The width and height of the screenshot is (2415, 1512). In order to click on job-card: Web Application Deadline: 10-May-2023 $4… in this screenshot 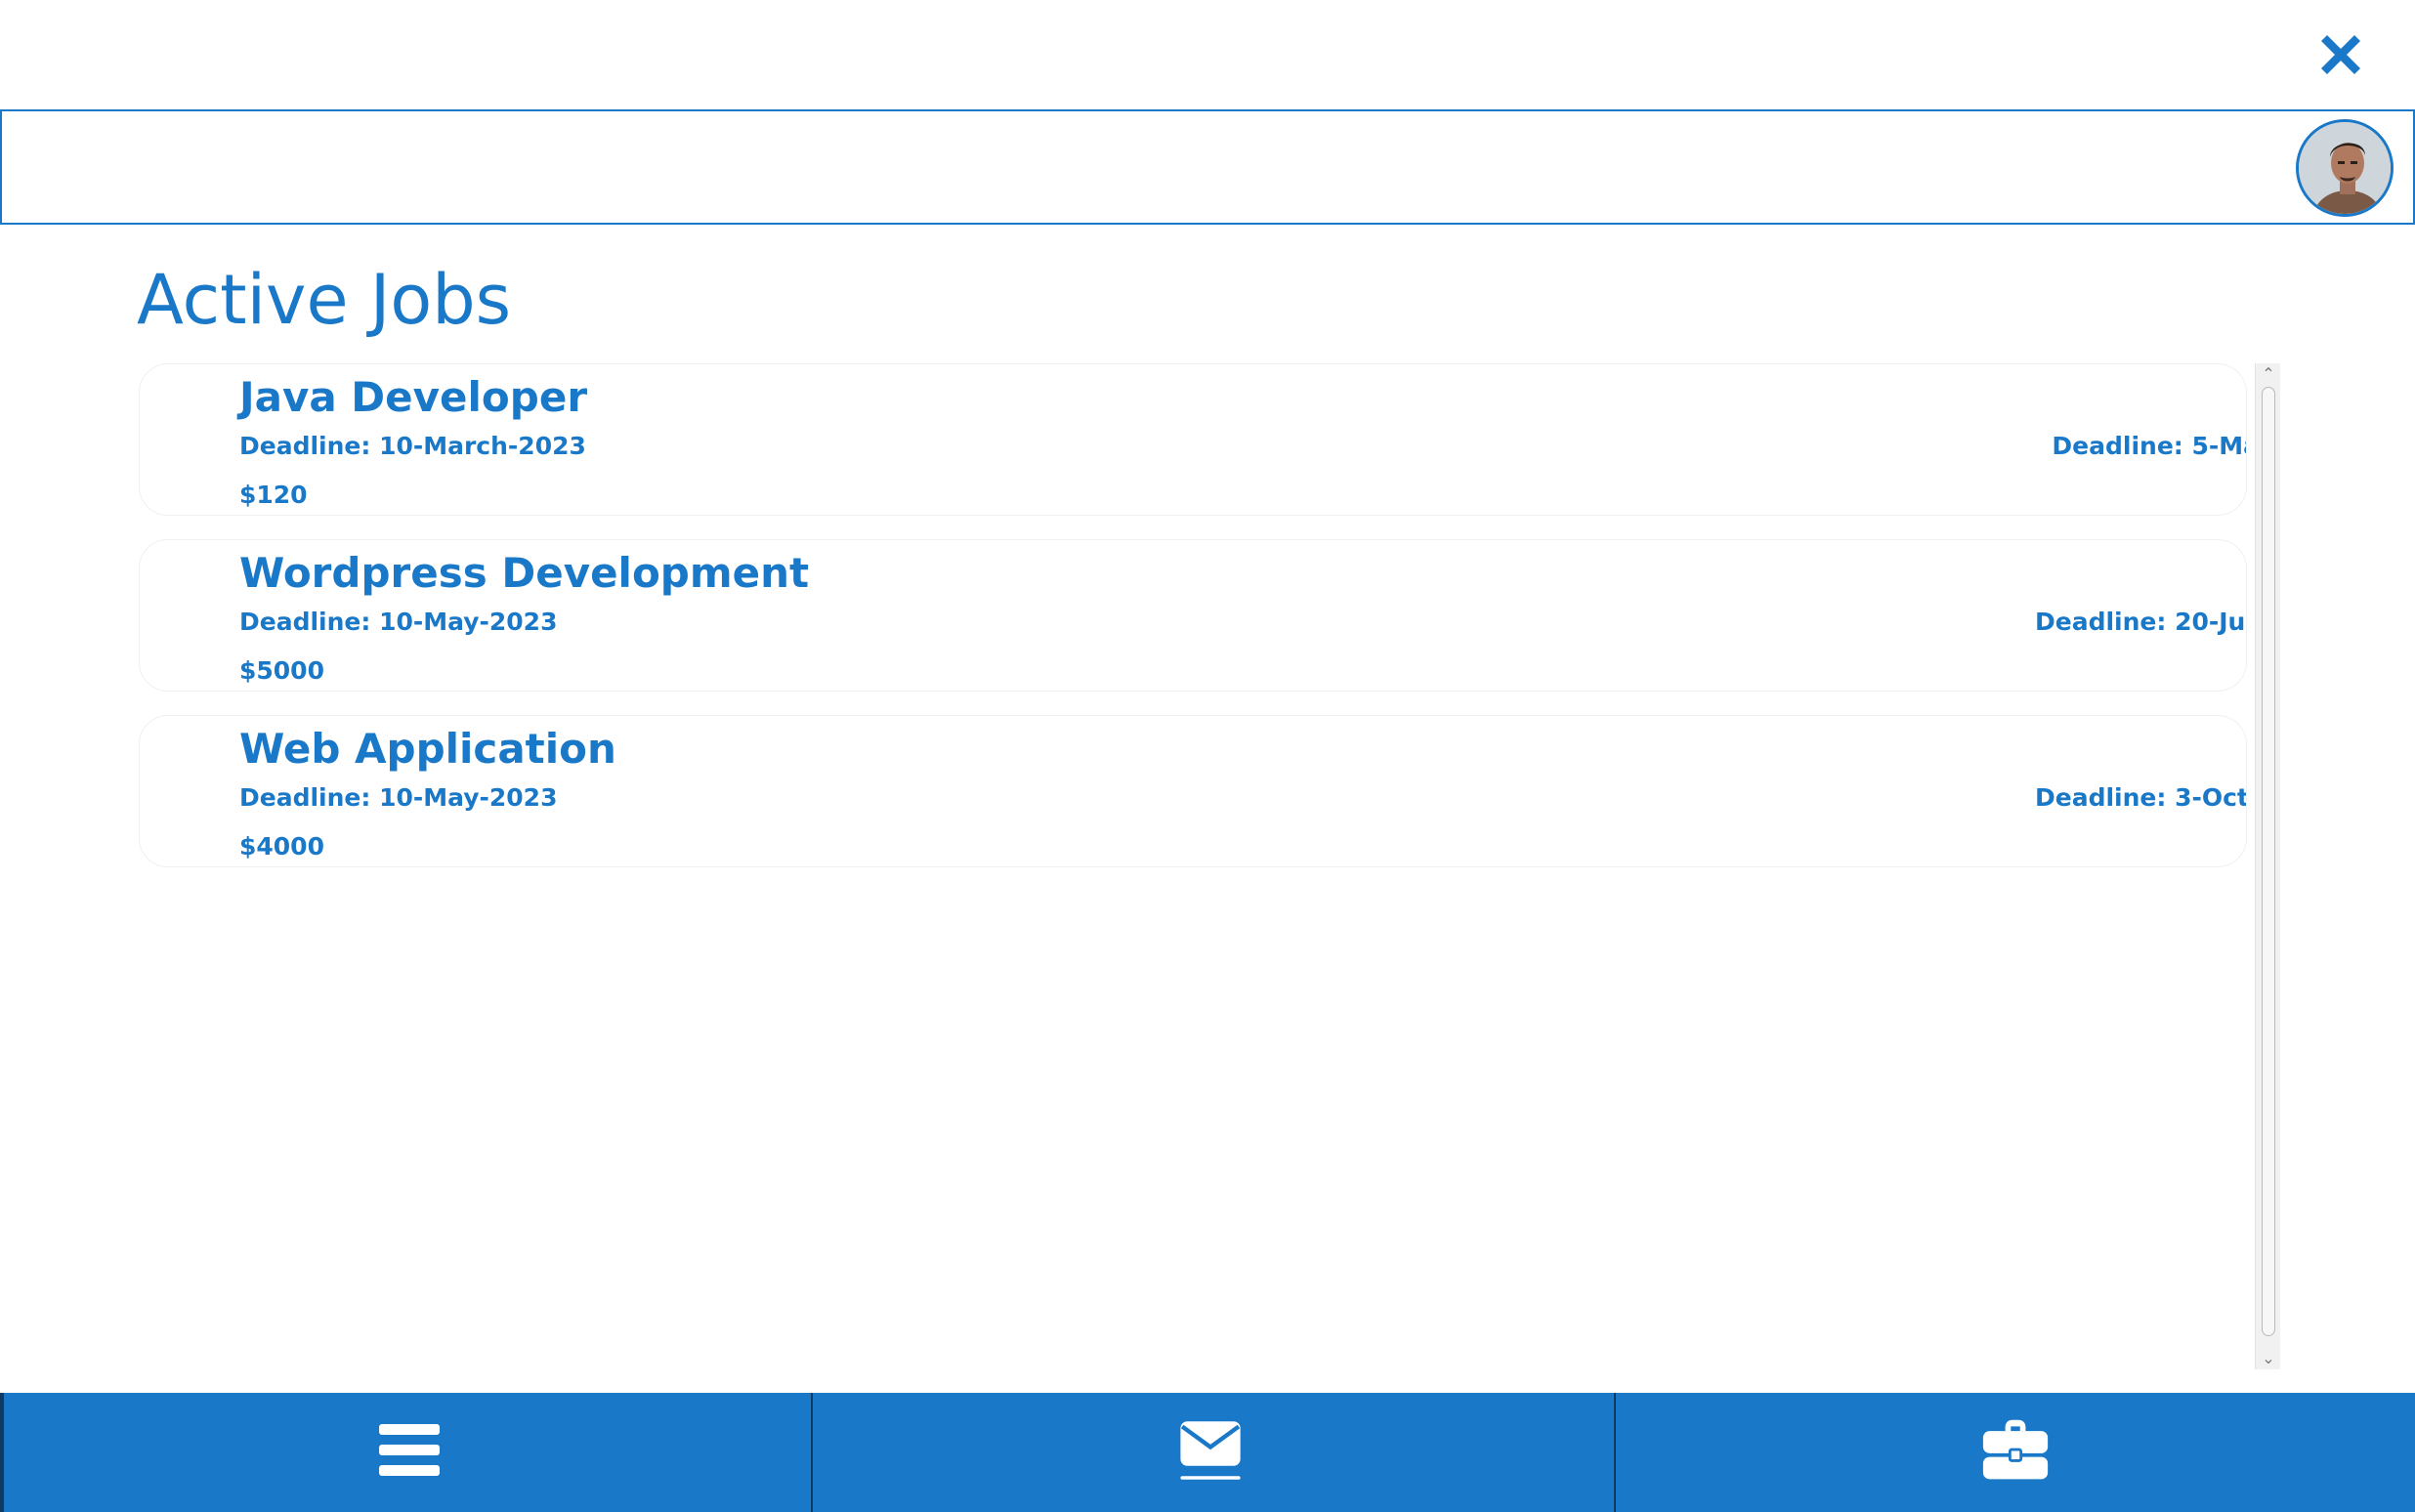, I will do `click(1193, 791)`.